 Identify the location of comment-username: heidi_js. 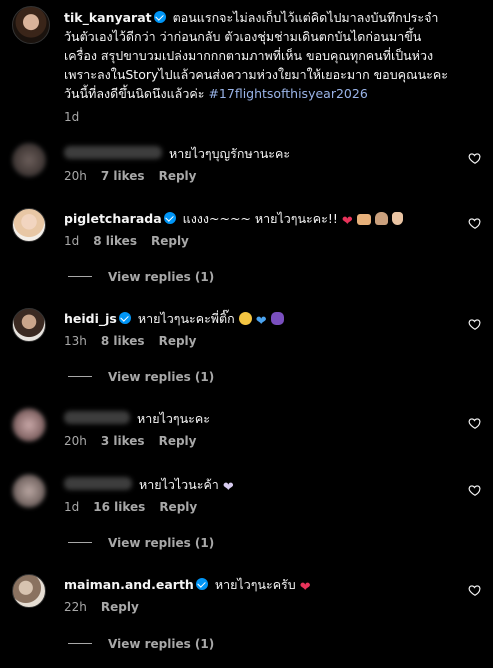
(90, 318).